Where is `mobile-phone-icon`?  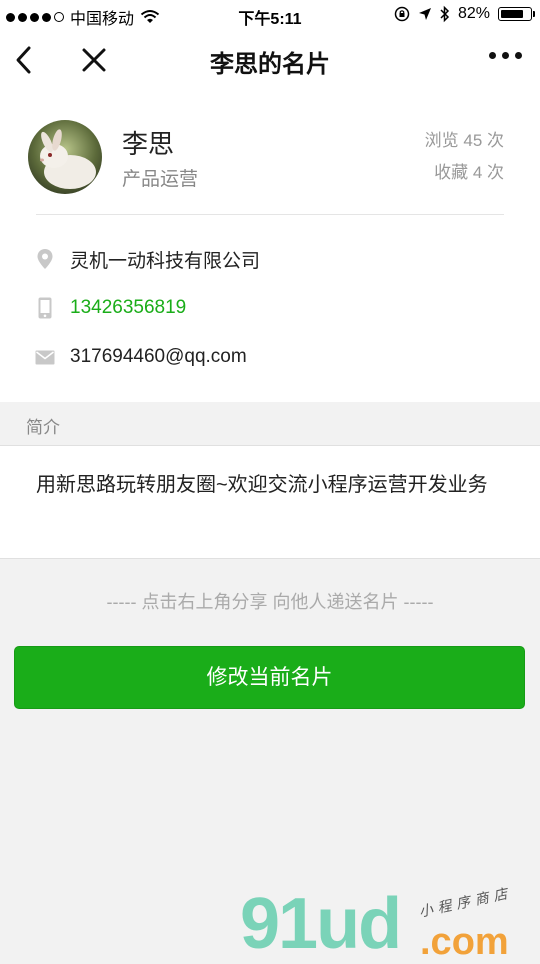 mobile-phone-icon is located at coordinates (45, 308).